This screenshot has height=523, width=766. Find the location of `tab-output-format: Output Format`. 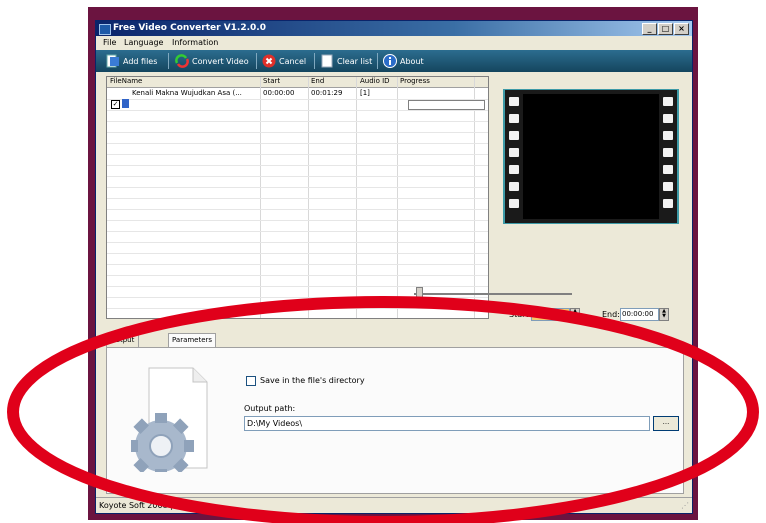

tab-output-format: Output Format is located at coordinates (122, 345).